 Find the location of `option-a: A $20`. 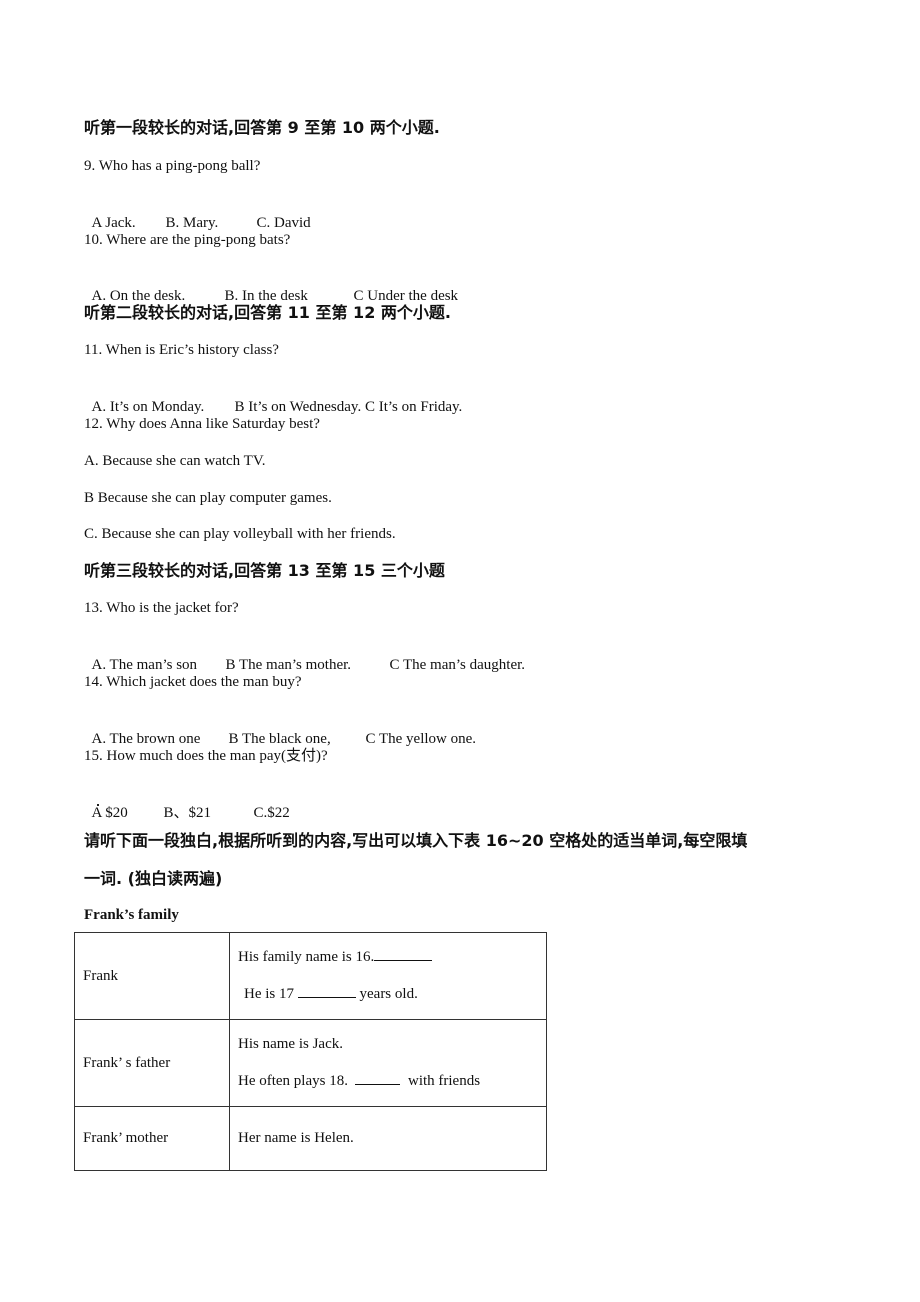

option-a: A $20 is located at coordinates (109, 813).